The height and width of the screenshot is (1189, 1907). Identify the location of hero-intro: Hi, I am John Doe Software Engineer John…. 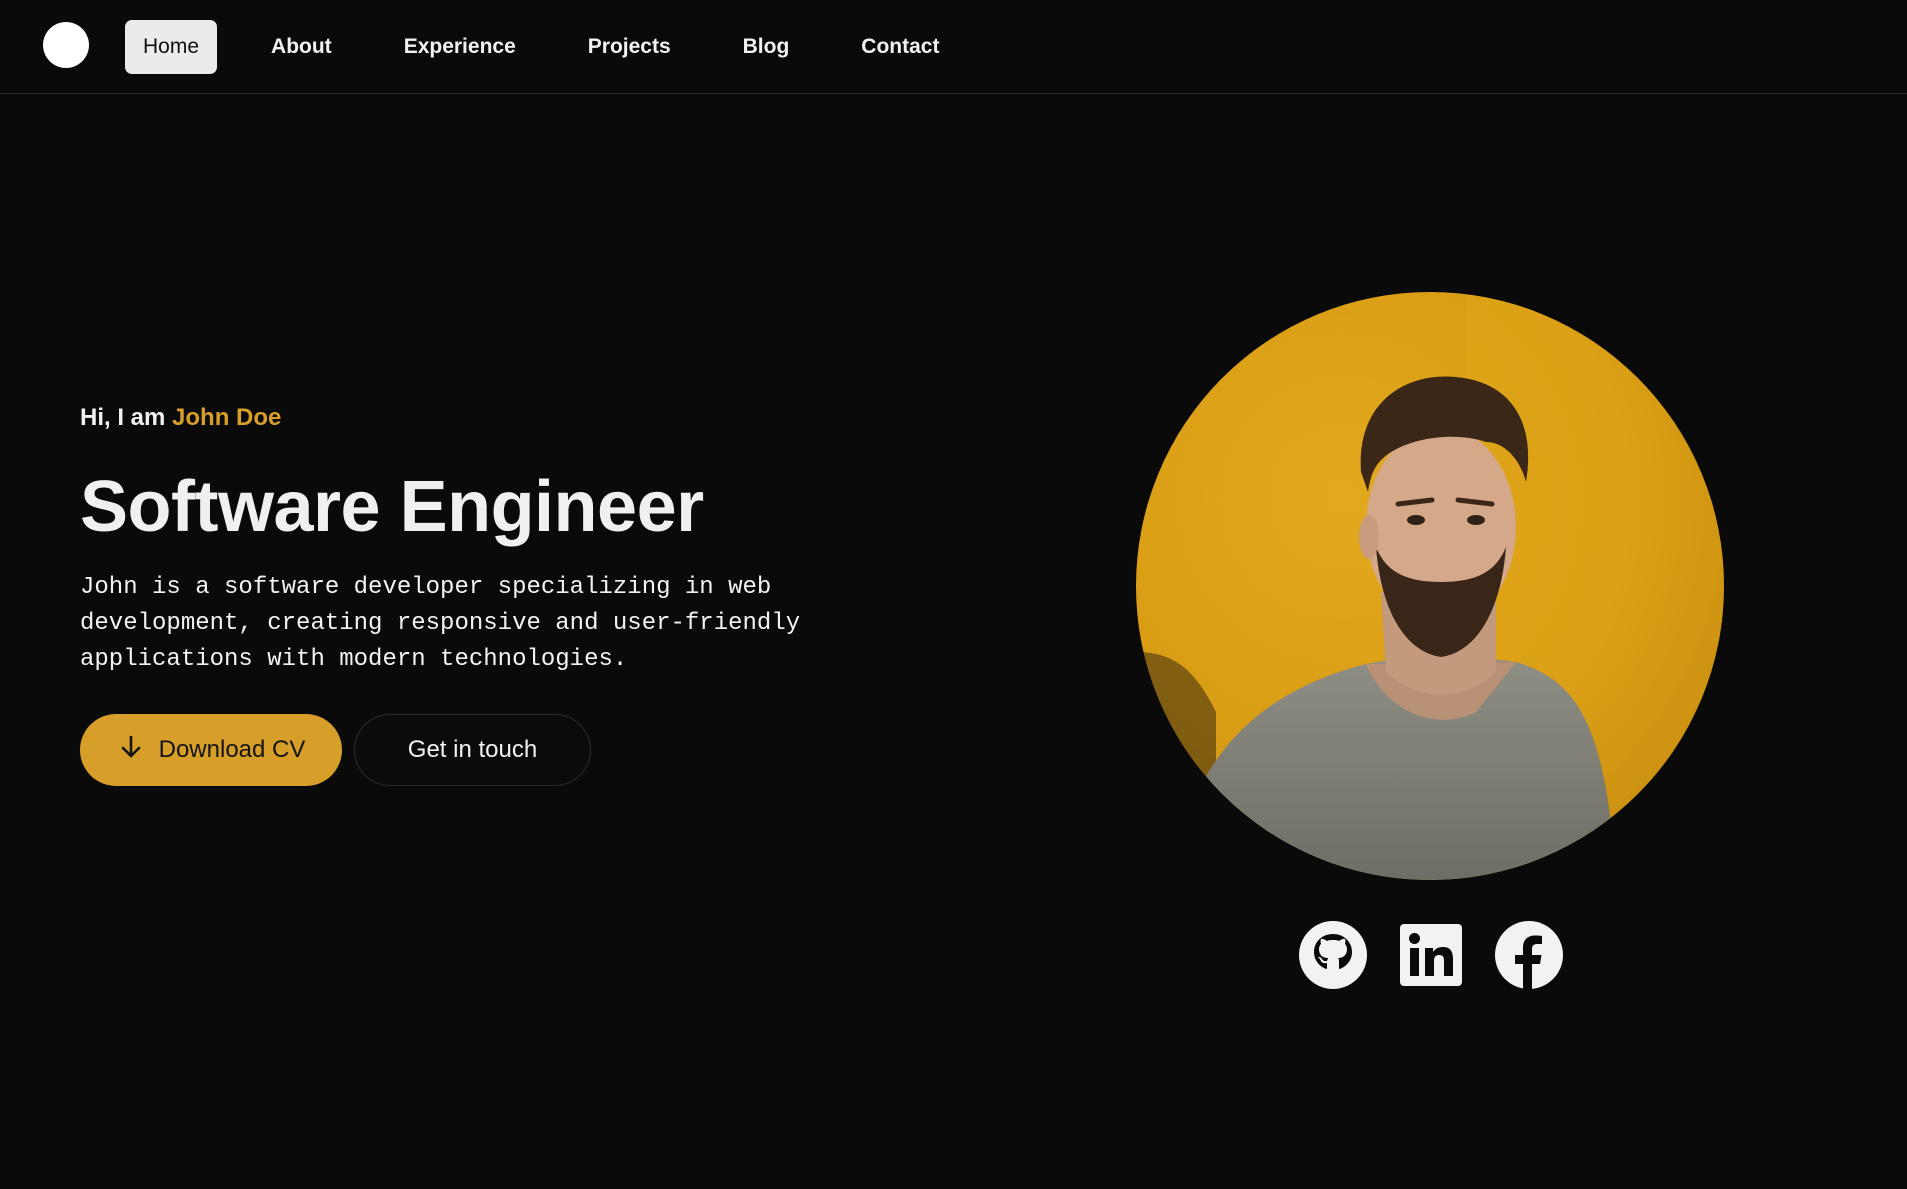
(480, 593).